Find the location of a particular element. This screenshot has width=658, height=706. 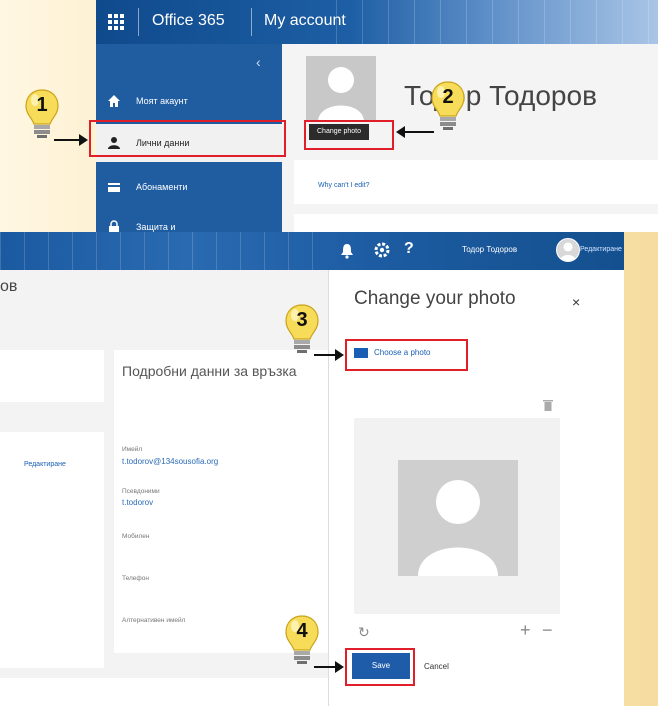

top-app-bar: Office 365 My account is located at coordinates (377, 22).